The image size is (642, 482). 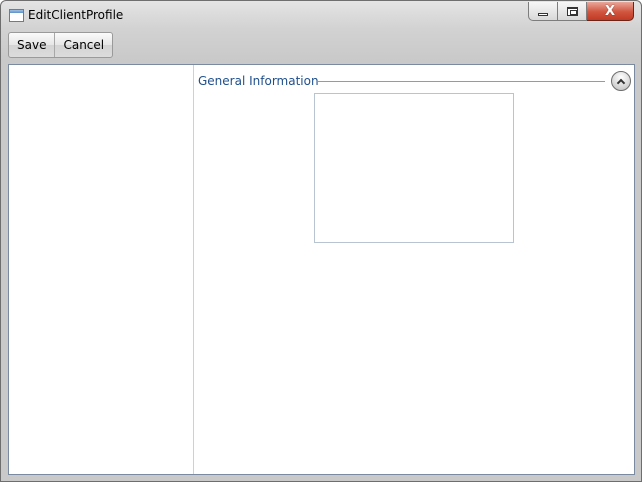 What do you see at coordinates (414, 168) in the screenshot?
I see `profile-photo-frame` at bounding box center [414, 168].